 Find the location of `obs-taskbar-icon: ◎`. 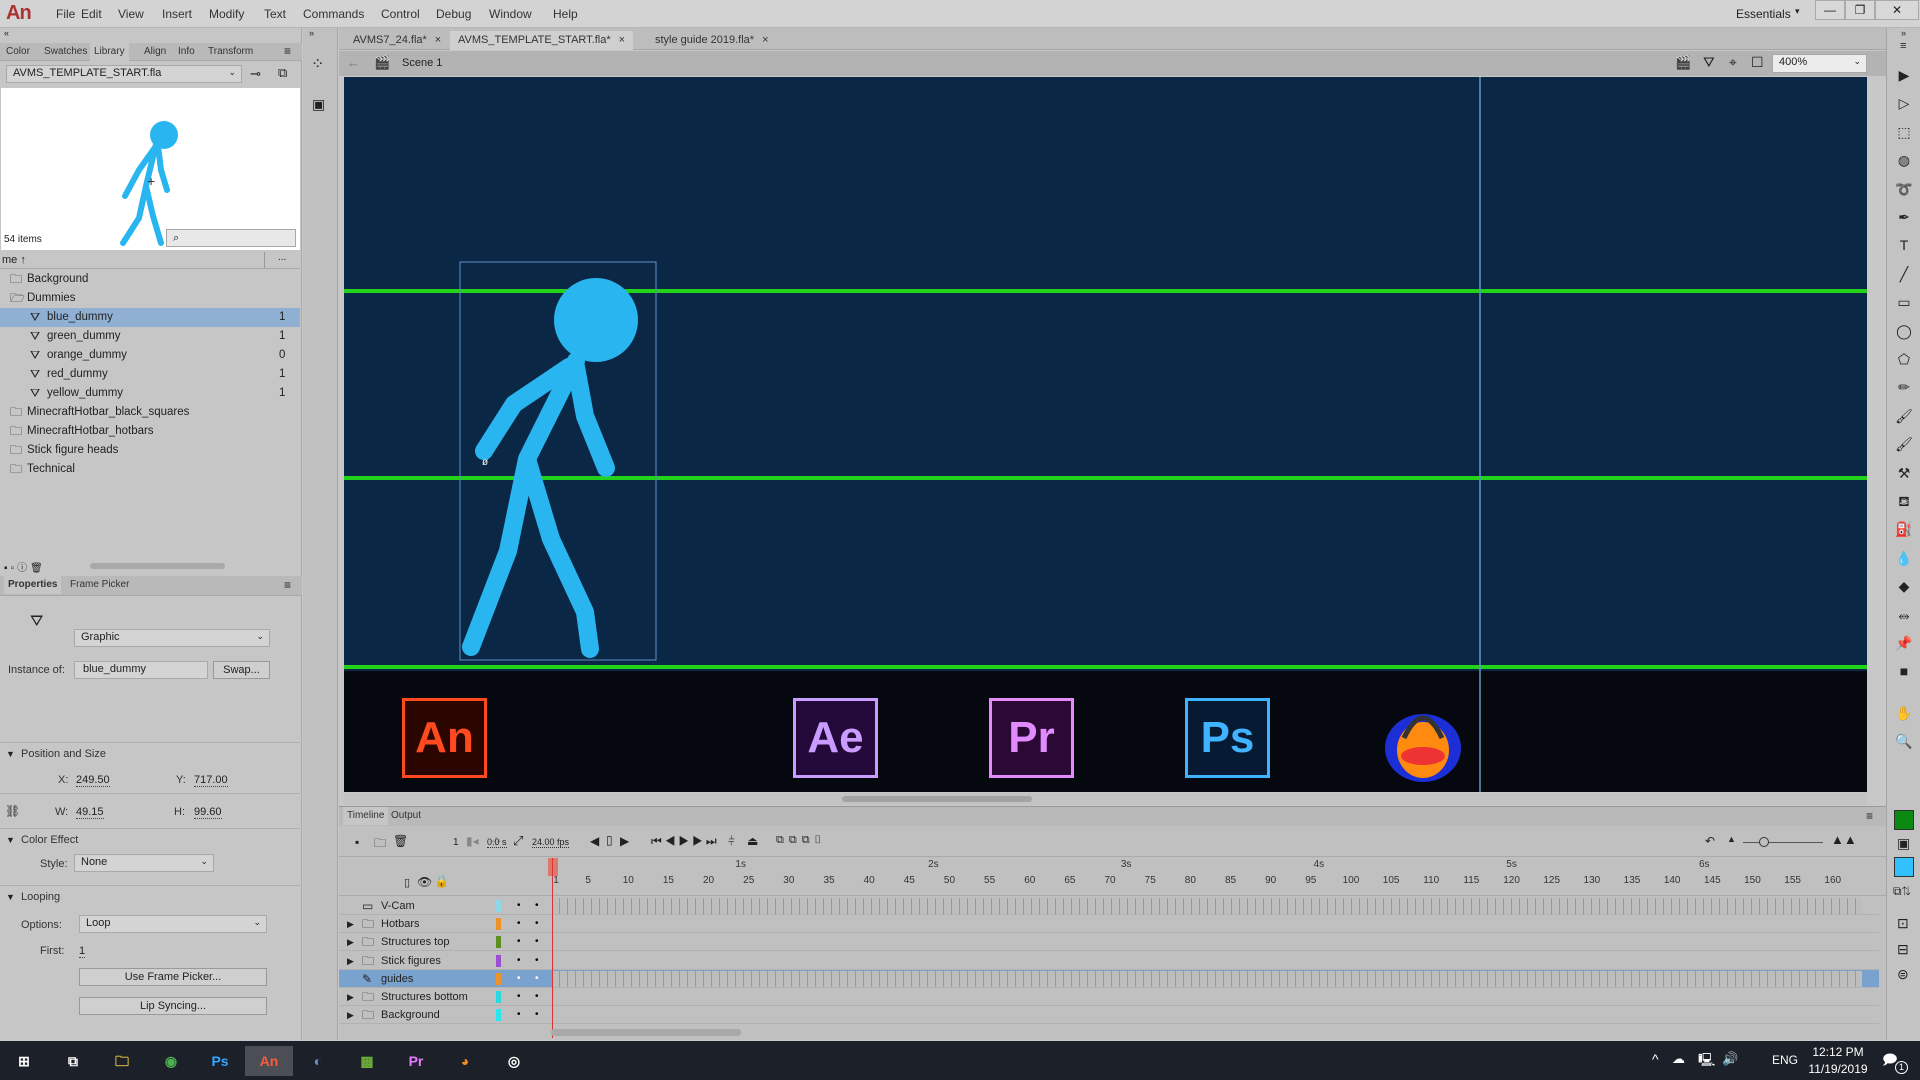

obs-taskbar-icon: ◎ is located at coordinates (514, 1061).